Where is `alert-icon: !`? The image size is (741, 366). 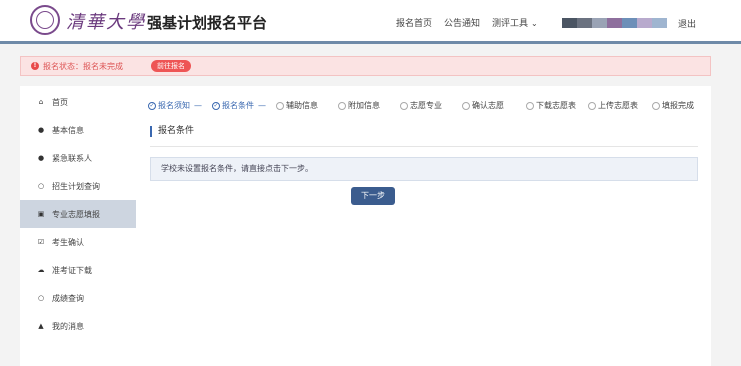 alert-icon: ! is located at coordinates (35, 66).